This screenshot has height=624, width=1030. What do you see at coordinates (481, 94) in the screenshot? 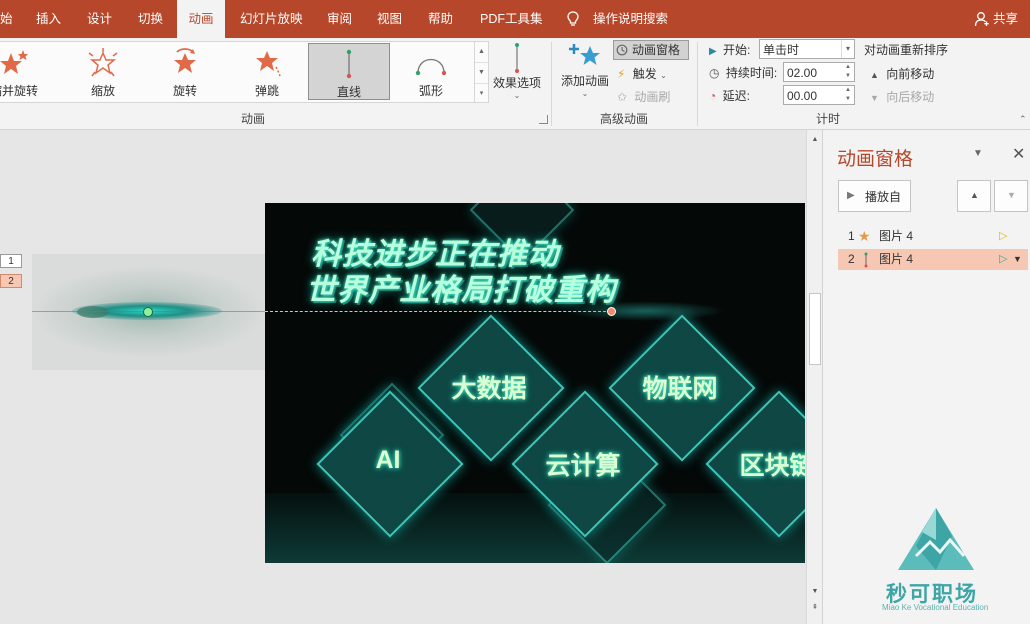
I see `gallery-more-icon: ▾` at bounding box center [481, 94].